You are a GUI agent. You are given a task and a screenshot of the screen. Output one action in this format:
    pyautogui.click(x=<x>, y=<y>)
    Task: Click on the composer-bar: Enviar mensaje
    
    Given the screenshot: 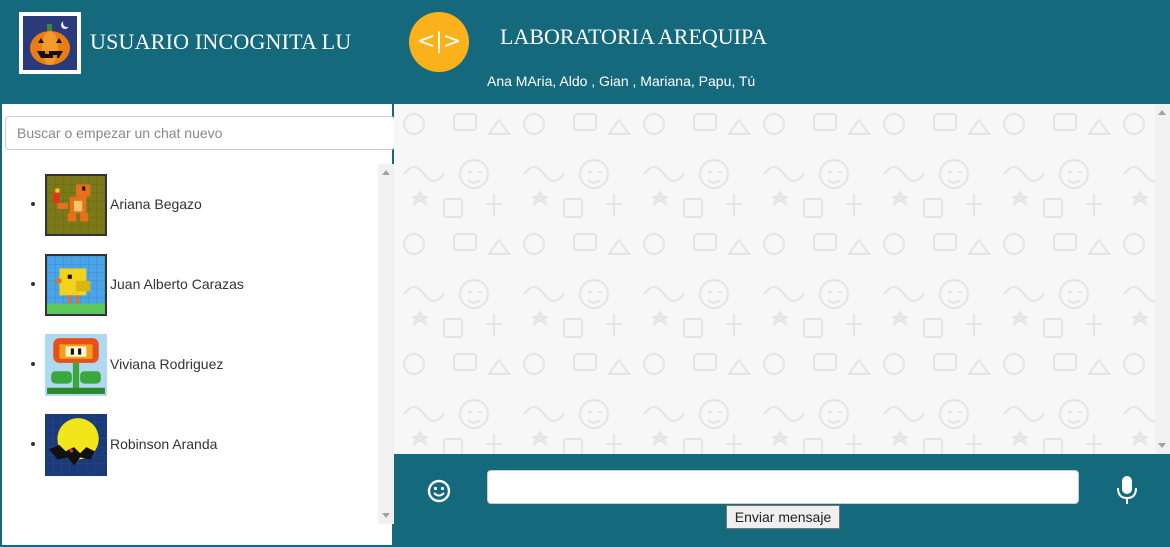 What is the action you would take?
    pyautogui.click(x=782, y=500)
    